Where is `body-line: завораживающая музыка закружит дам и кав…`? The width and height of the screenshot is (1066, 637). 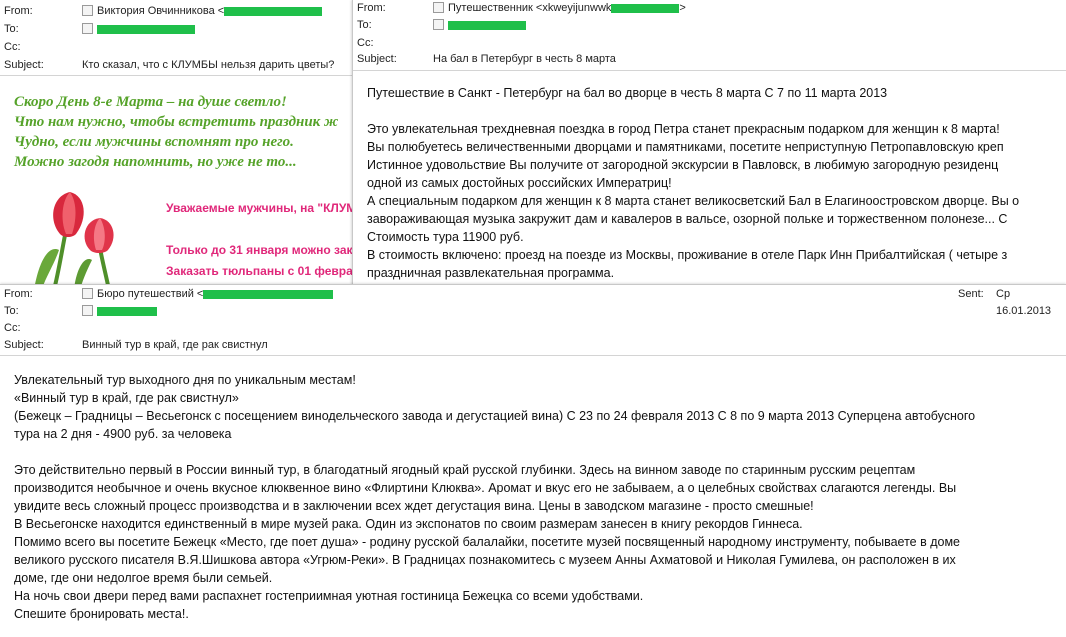 body-line: завораживающая музыка закружит дам и кав… is located at coordinates (687, 219).